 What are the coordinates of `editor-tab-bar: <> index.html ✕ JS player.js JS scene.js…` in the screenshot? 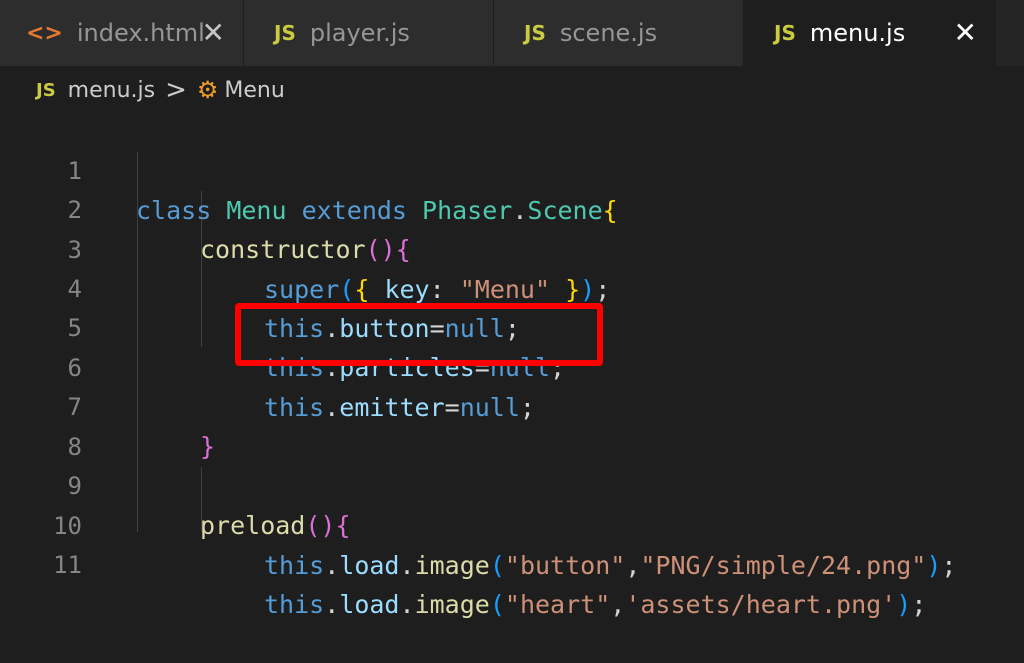 It's located at (512, 33).